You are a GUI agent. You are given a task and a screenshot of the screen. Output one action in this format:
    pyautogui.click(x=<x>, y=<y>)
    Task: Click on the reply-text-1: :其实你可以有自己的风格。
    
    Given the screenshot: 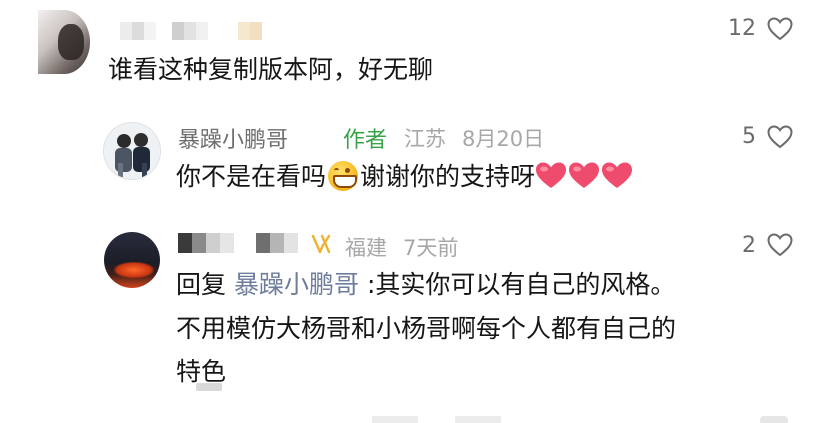 What is the action you would take?
    pyautogui.click(x=521, y=284)
    